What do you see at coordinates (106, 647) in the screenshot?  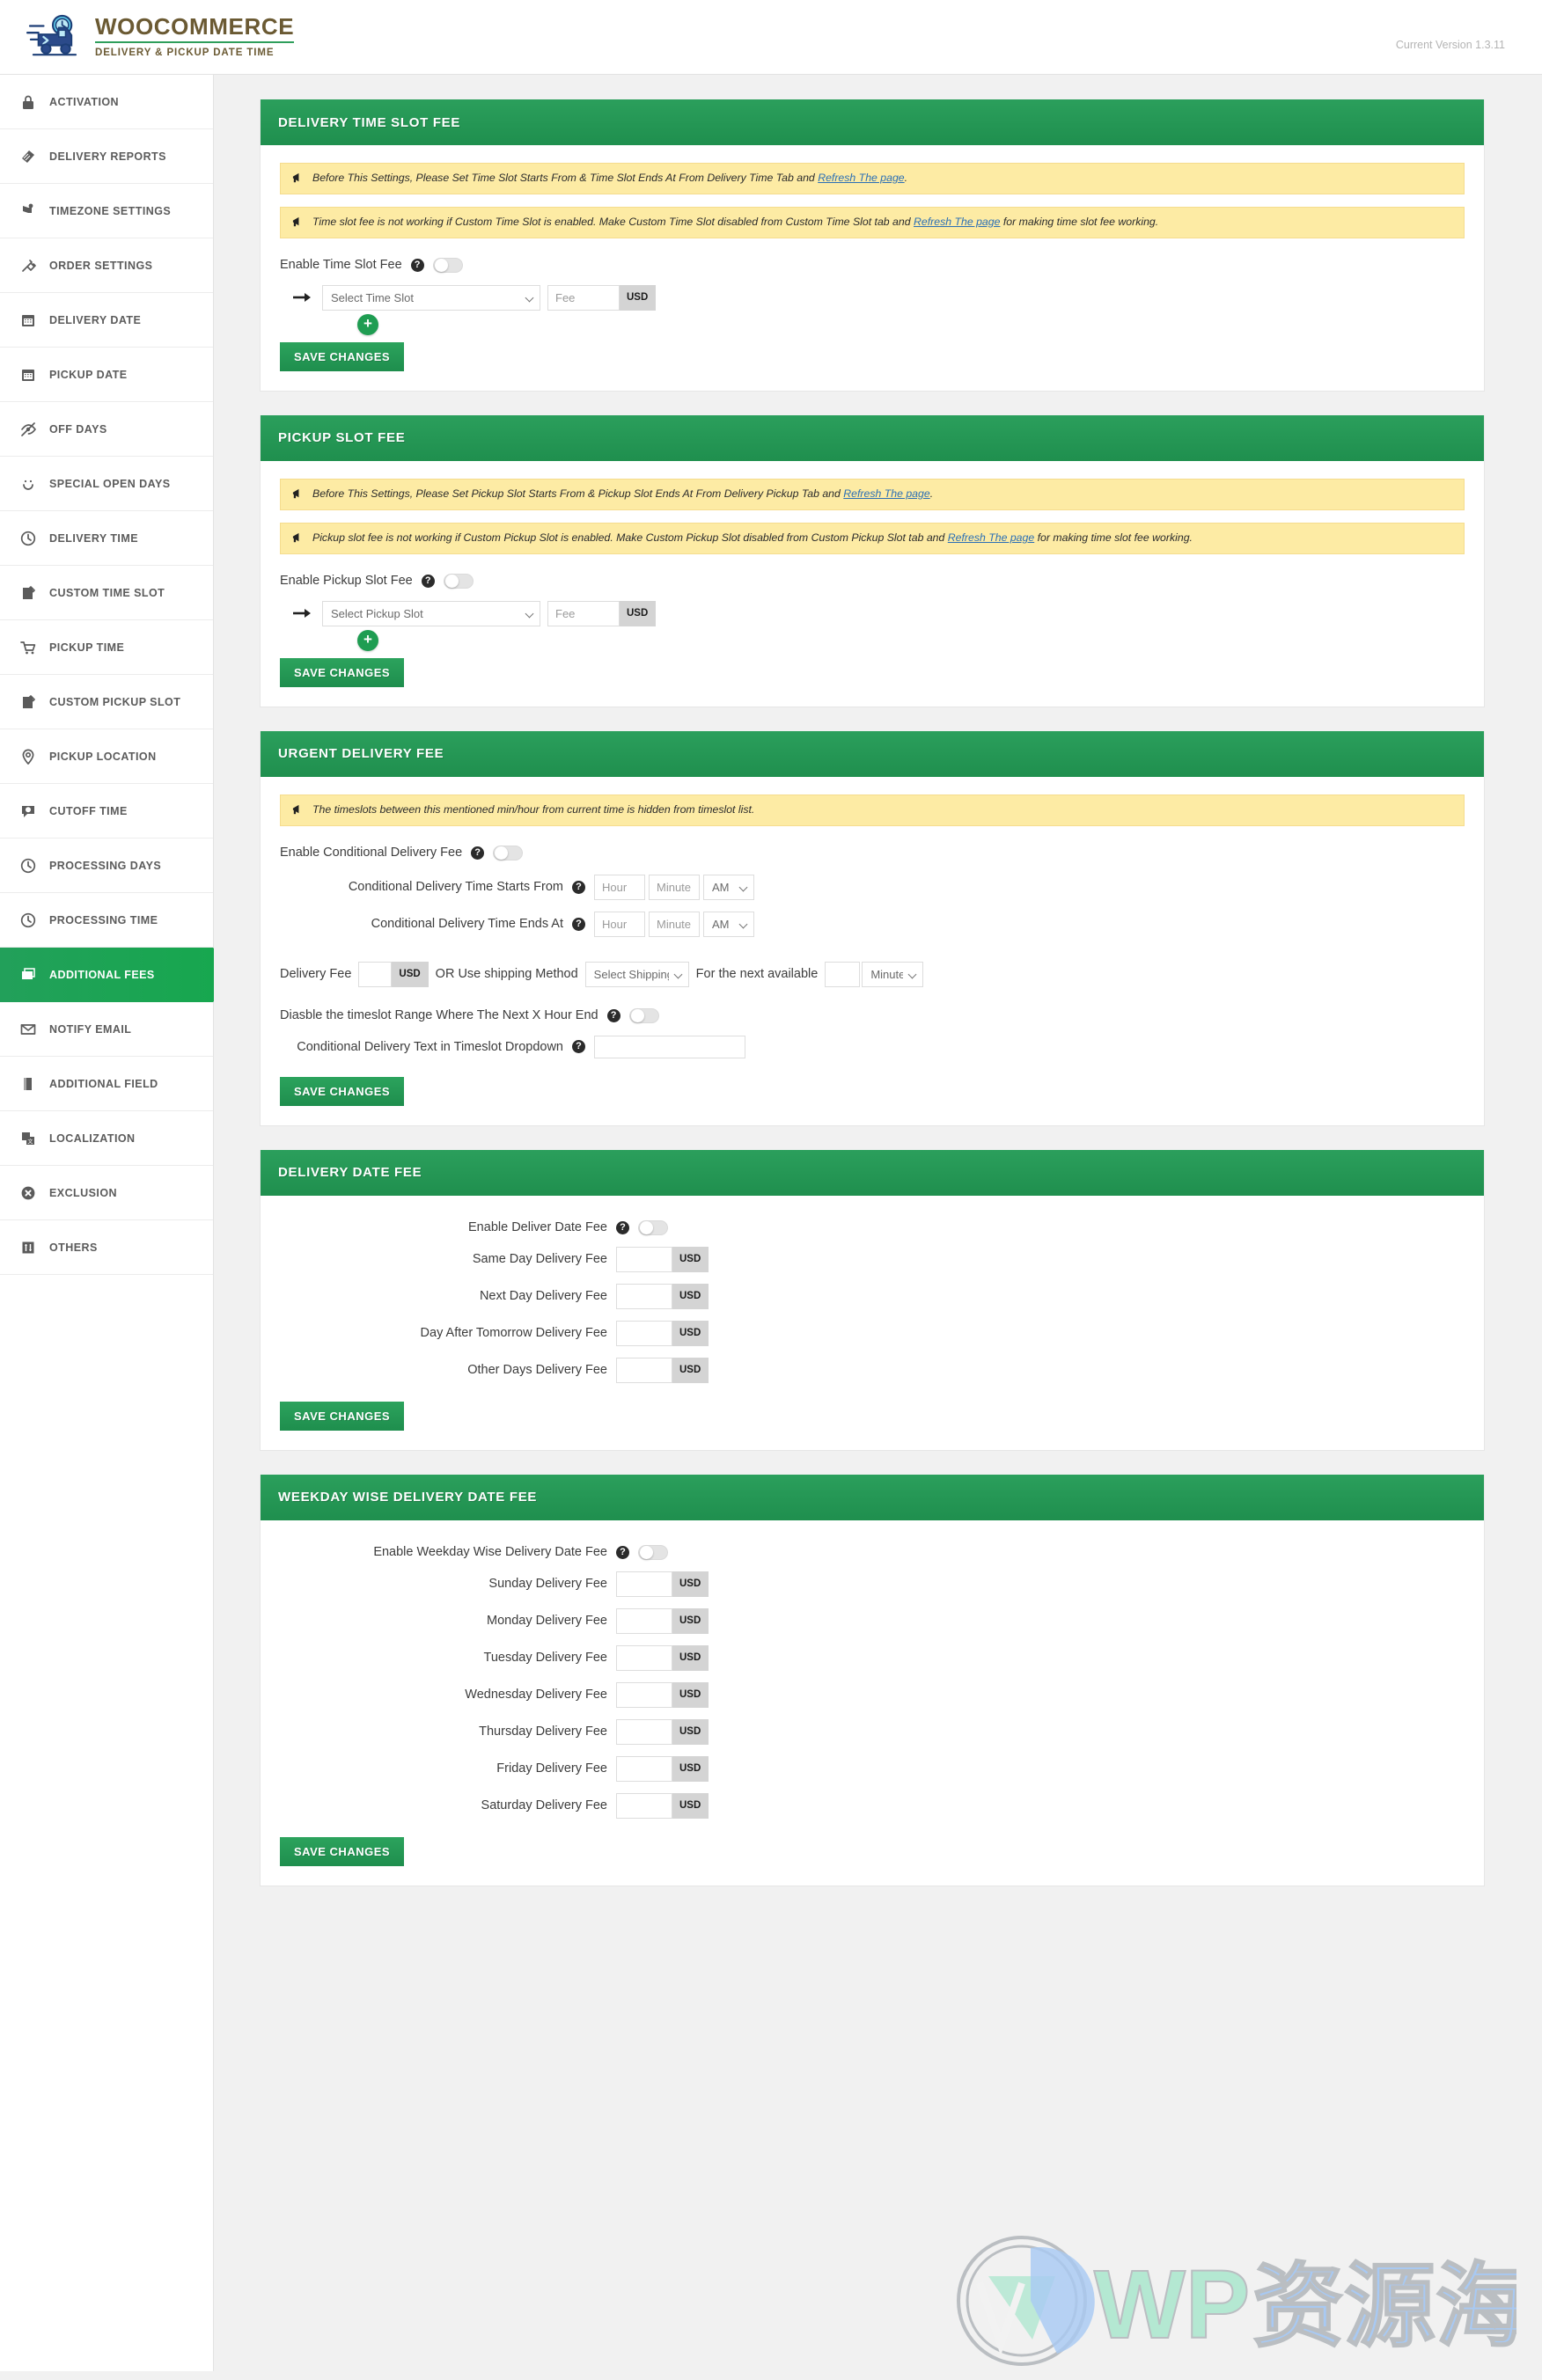 I see `sidebar-item-pickup-time: PICKUP TIME` at bounding box center [106, 647].